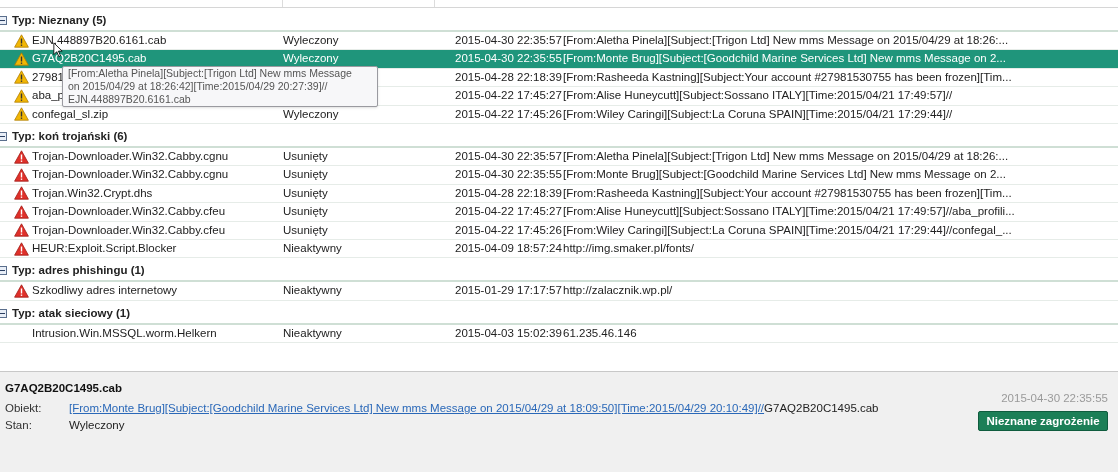  I want to click on table-cell-text: G7AQ2B20C1495.cab, so click(89, 59).